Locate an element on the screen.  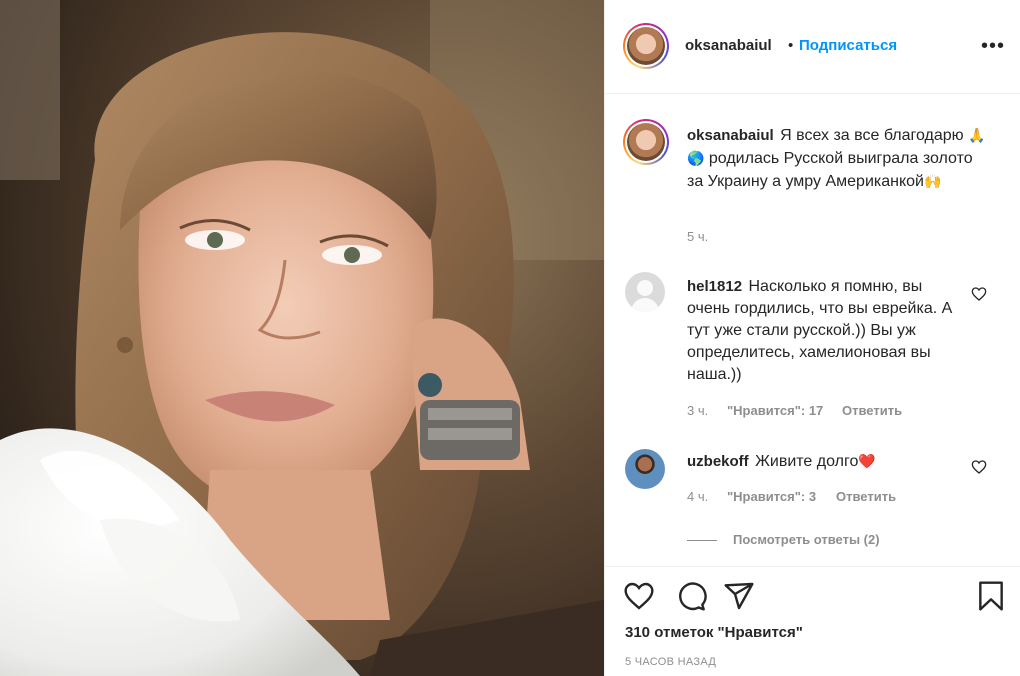
more-horizontal-icon: ••• is located at coordinates (993, 46).